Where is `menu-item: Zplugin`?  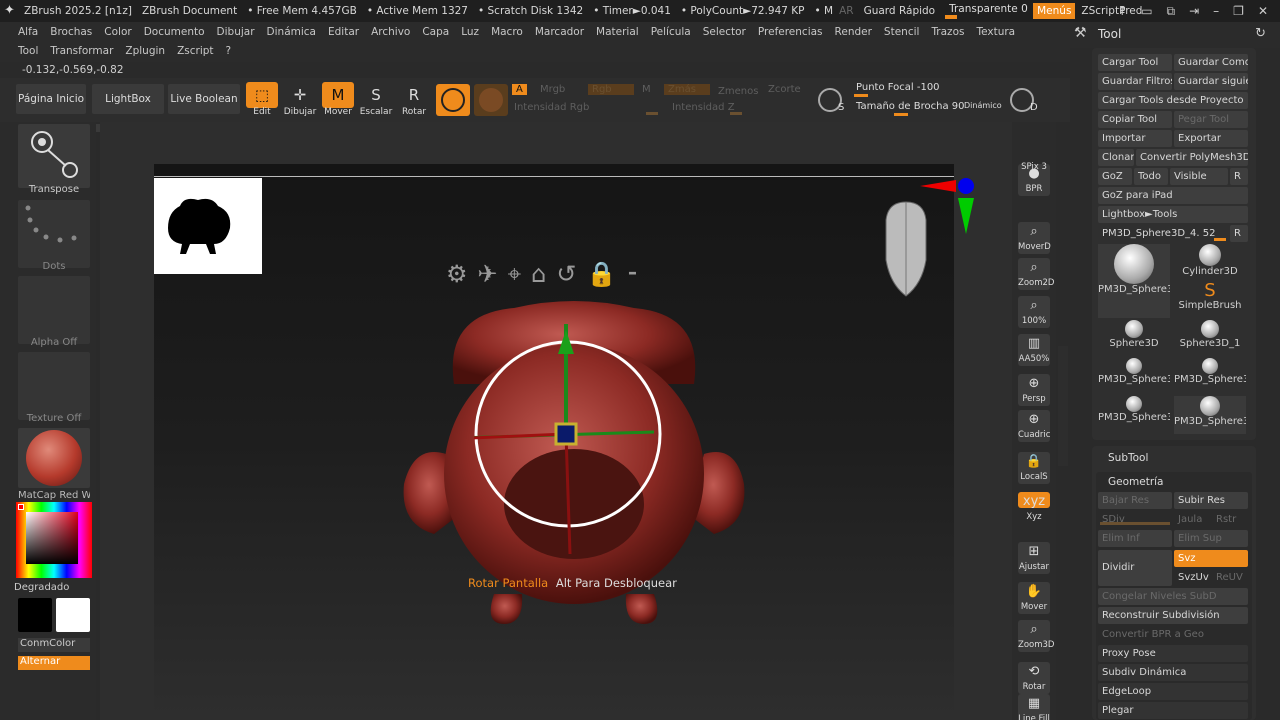
menu-item: Zplugin is located at coordinates (145, 51).